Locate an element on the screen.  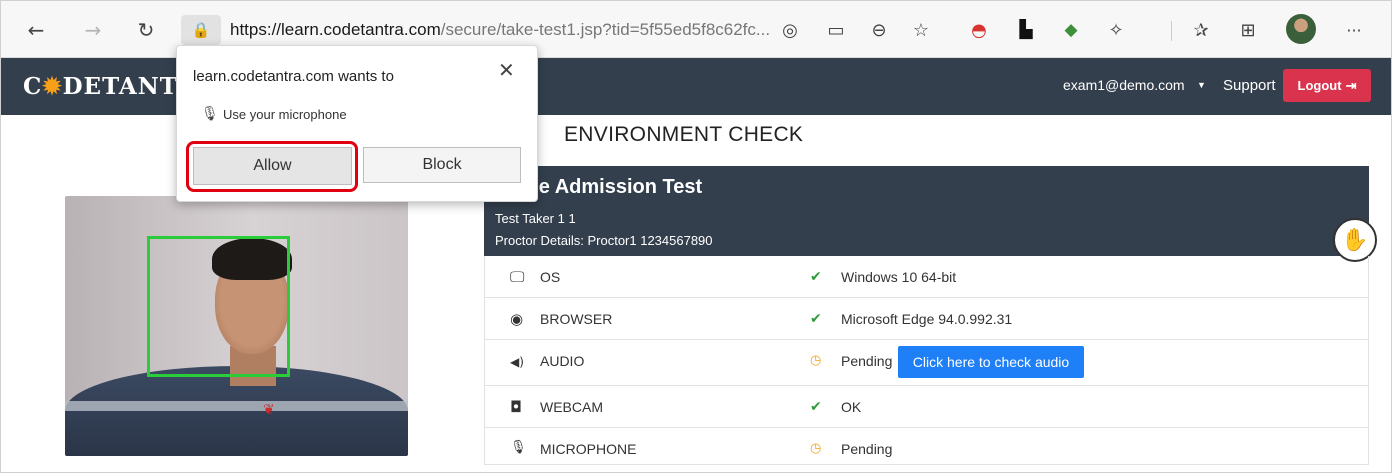
close-icon: ✕ is located at coordinates (506, 70).